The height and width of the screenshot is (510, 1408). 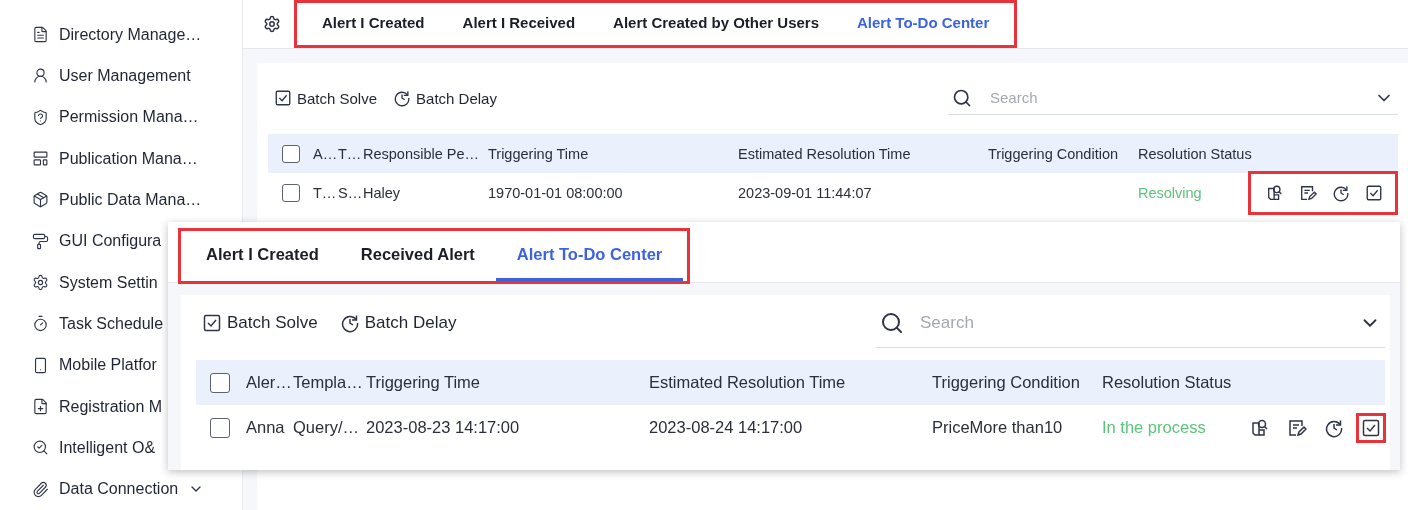 What do you see at coordinates (40, 76) in the screenshot?
I see `user-icon` at bounding box center [40, 76].